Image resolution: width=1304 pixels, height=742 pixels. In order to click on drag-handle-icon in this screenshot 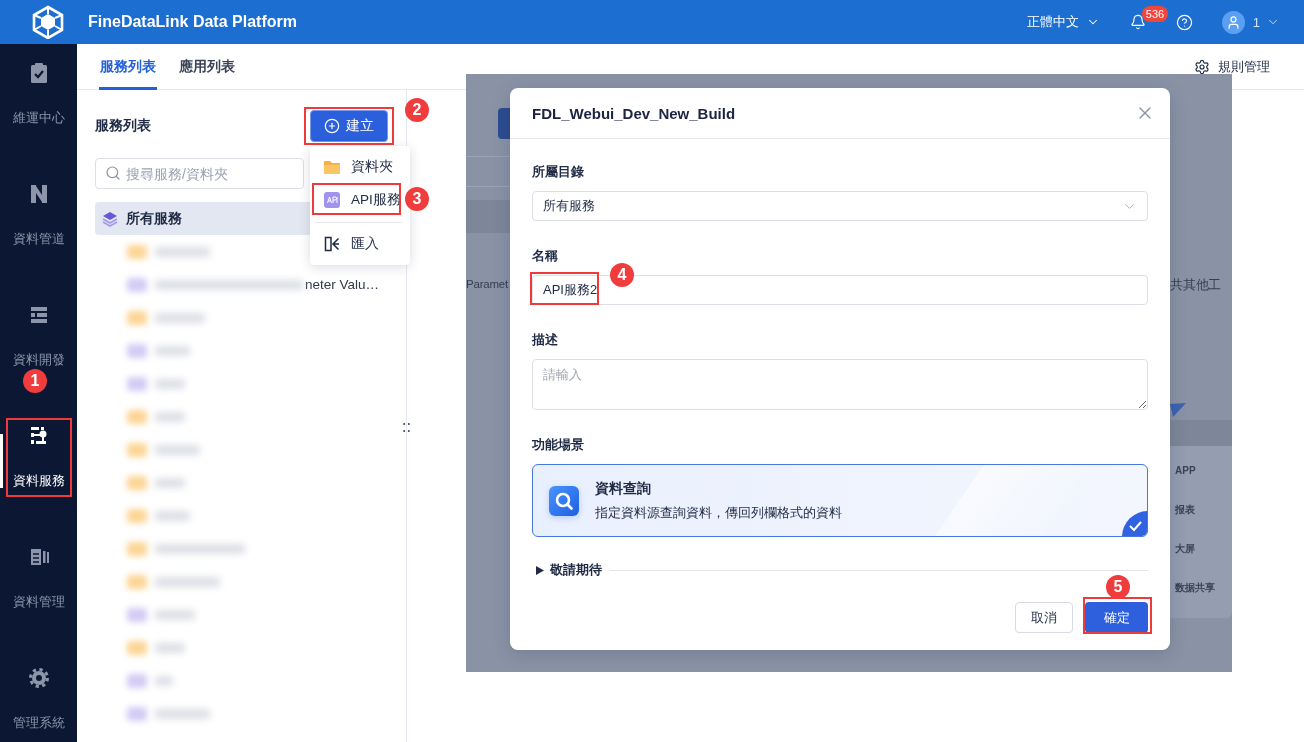, I will do `click(406, 427)`.